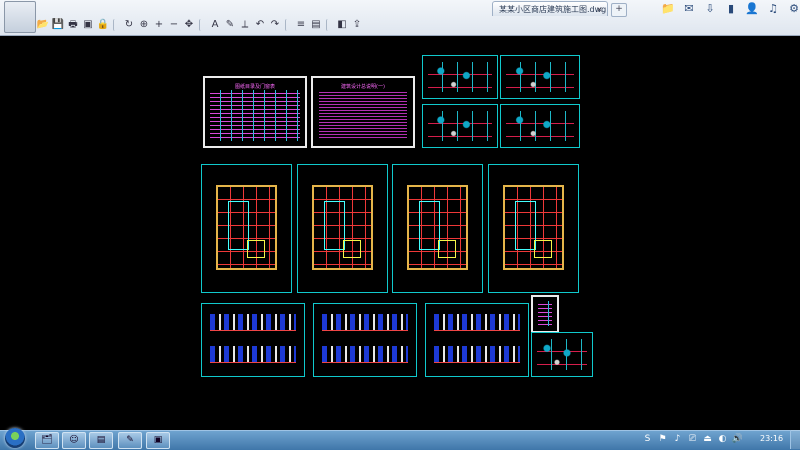  Describe the element at coordinates (275, 25) in the screenshot. I see `redo-icon: ↷` at that location.